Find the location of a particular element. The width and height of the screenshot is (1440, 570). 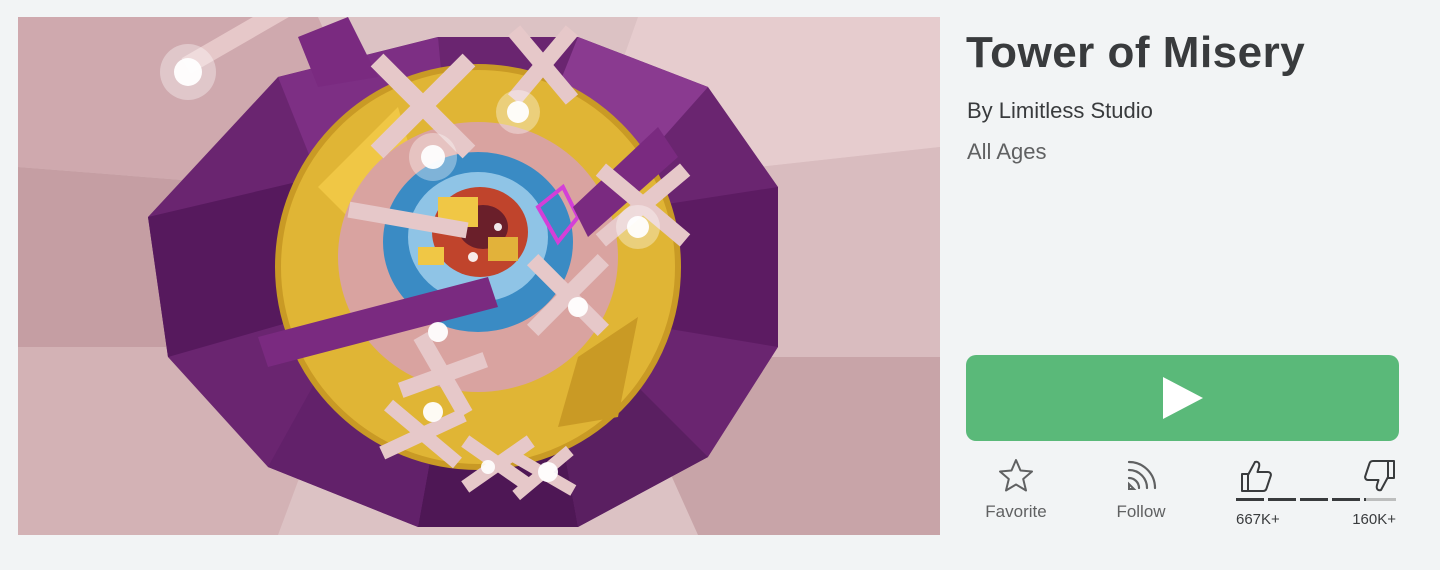

upvote-count: 667K+ is located at coordinates (1258, 519).